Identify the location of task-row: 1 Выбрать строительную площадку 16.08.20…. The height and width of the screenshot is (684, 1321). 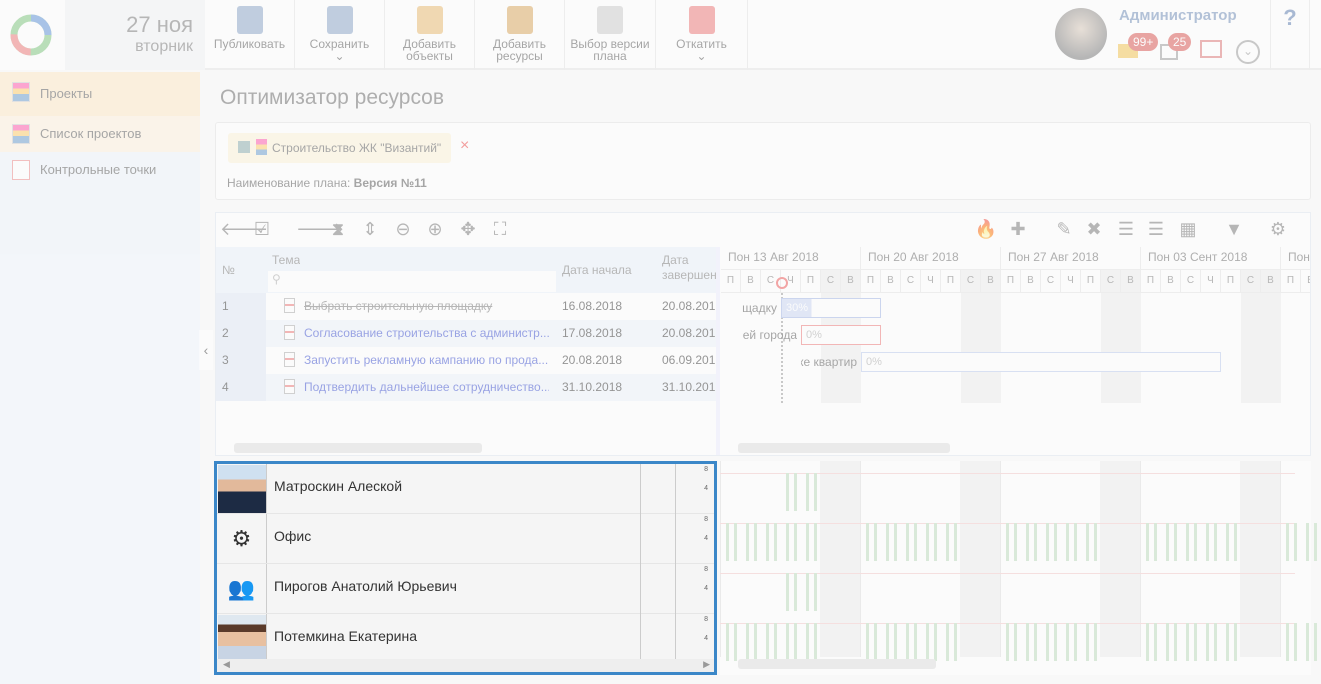
(466, 306).